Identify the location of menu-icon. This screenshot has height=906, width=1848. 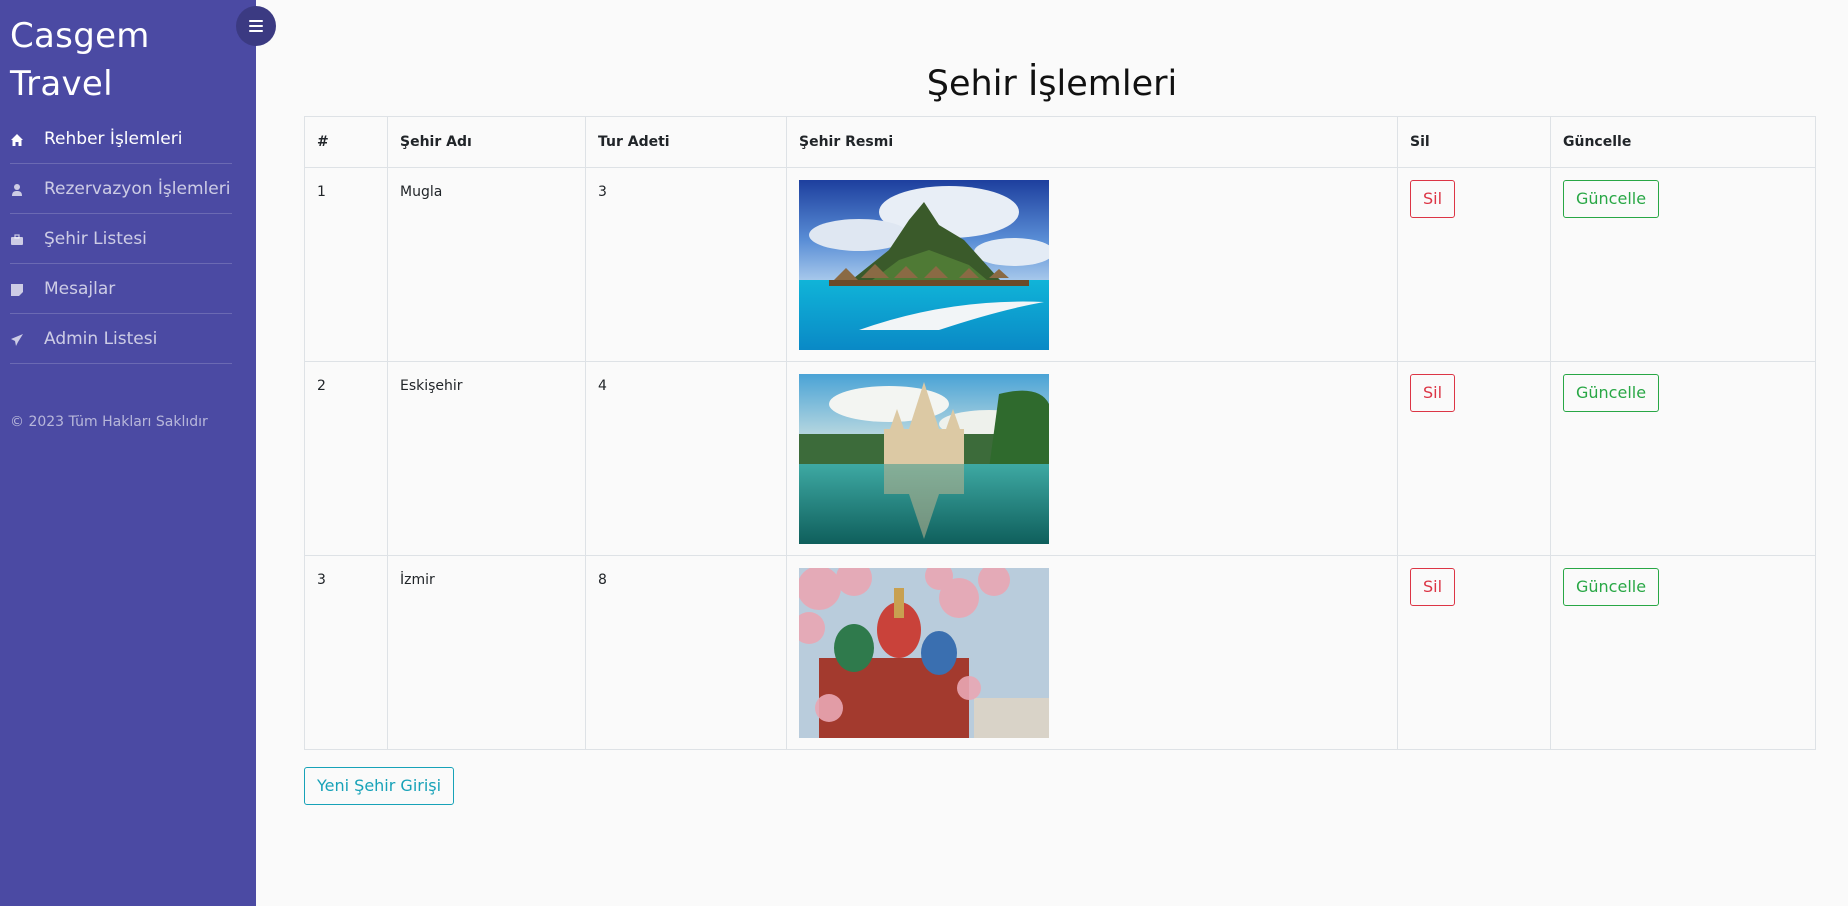
(256, 26).